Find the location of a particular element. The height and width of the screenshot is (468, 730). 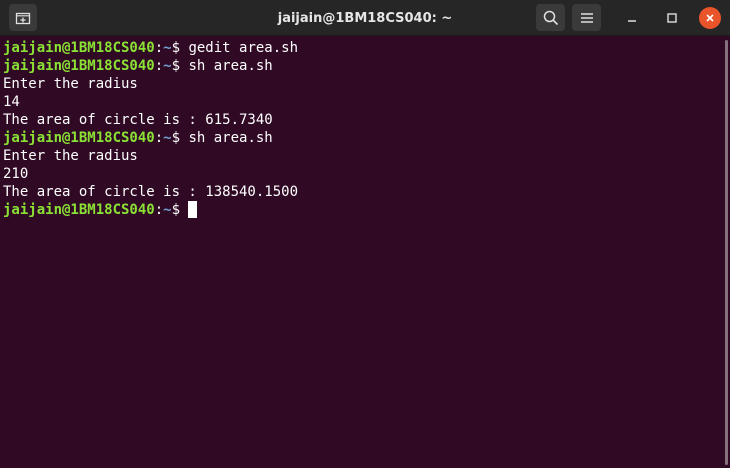

title-bar: jaijain@1BM18CS040: ~ is located at coordinates (365, 18).